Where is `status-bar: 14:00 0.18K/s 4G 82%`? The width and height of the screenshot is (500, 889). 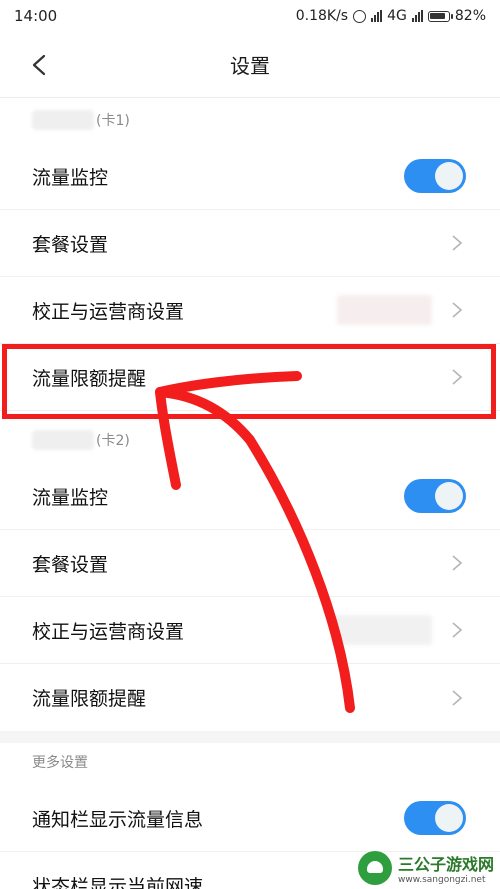 status-bar: 14:00 0.18K/s 4G 82% is located at coordinates (250, 16).